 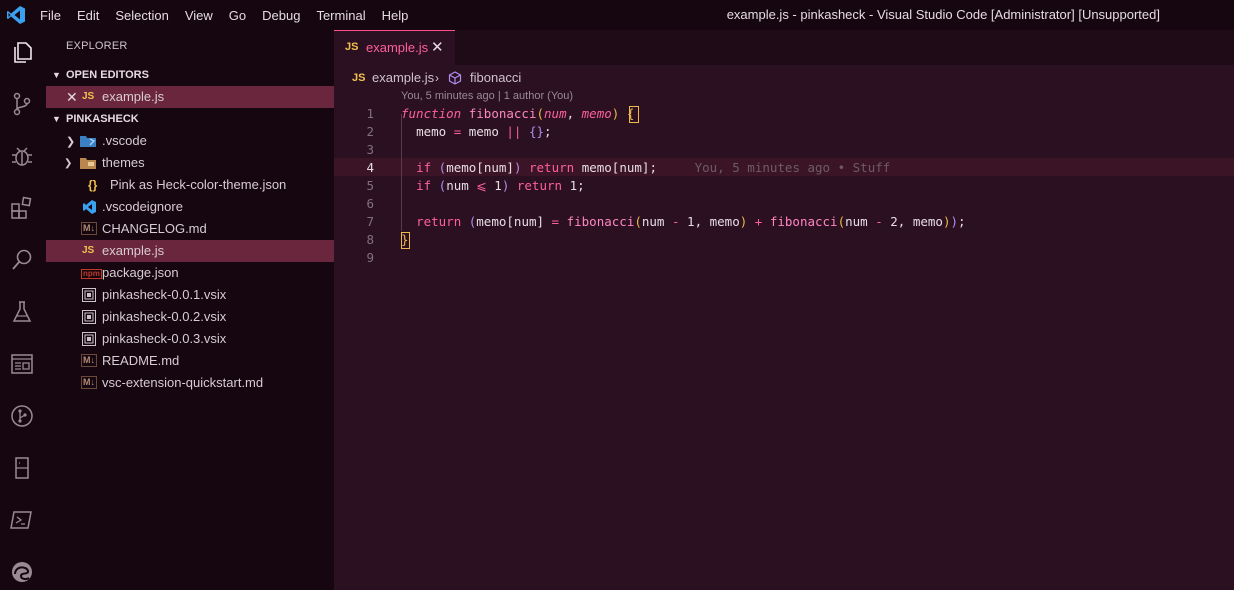 What do you see at coordinates (22, 572) in the screenshot?
I see `edge-icon` at bounding box center [22, 572].